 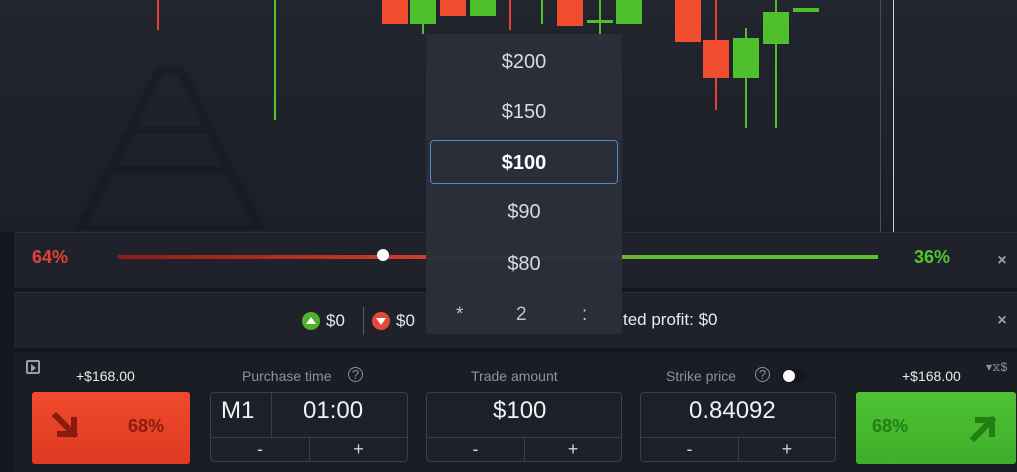 I want to click on strike-price-label: Strike price, so click(x=701, y=376).